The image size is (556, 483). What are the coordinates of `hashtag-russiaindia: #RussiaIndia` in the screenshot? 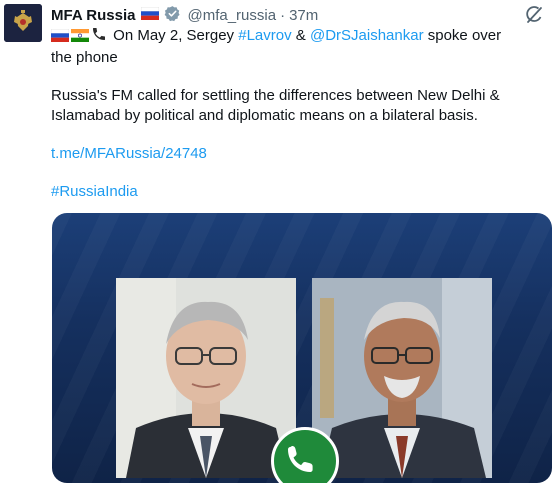 It's located at (94, 191).